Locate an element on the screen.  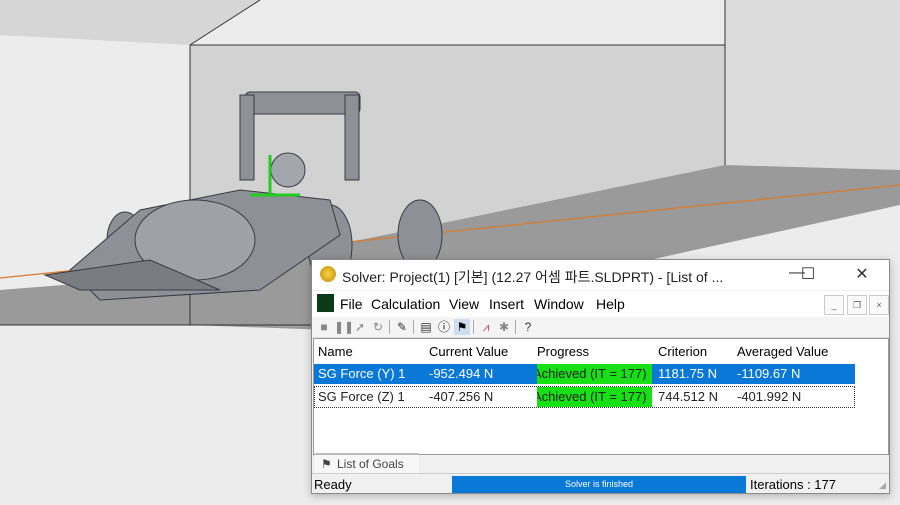
col-current-value: Current Value is located at coordinates (468, 351).